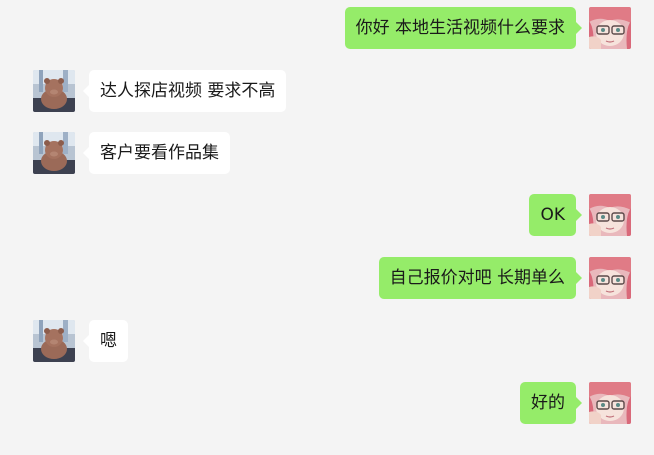 This screenshot has width=654, height=455. What do you see at coordinates (551, 403) in the screenshot?
I see `message-bubble: 好的` at bounding box center [551, 403].